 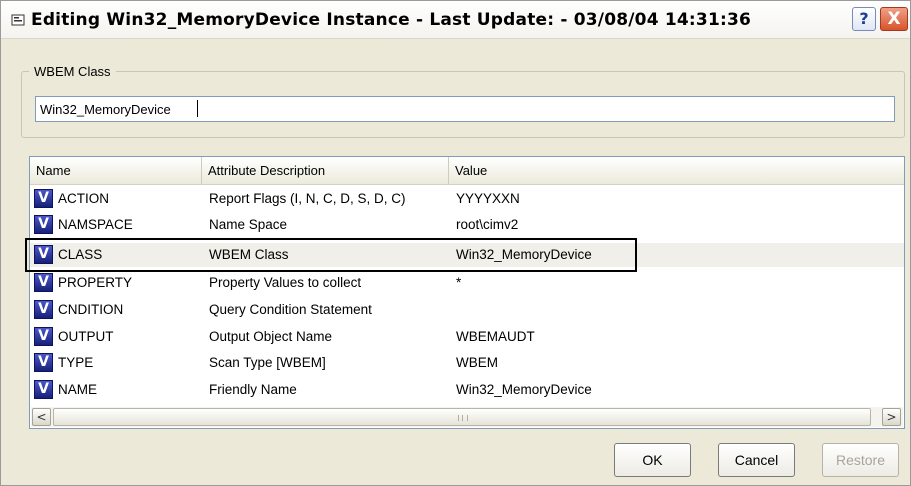 I want to click on class-row-highlight-box, so click(x=331, y=255).